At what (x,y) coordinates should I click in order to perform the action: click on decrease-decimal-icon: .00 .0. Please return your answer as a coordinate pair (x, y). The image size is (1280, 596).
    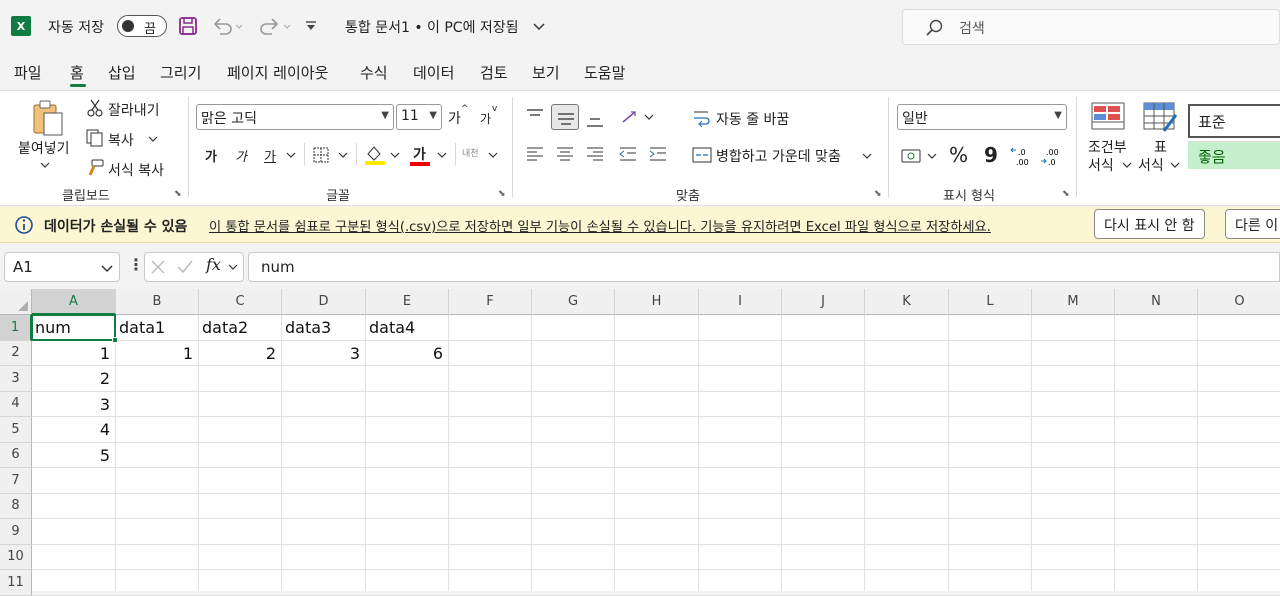
    Looking at the image, I should click on (1052, 156).